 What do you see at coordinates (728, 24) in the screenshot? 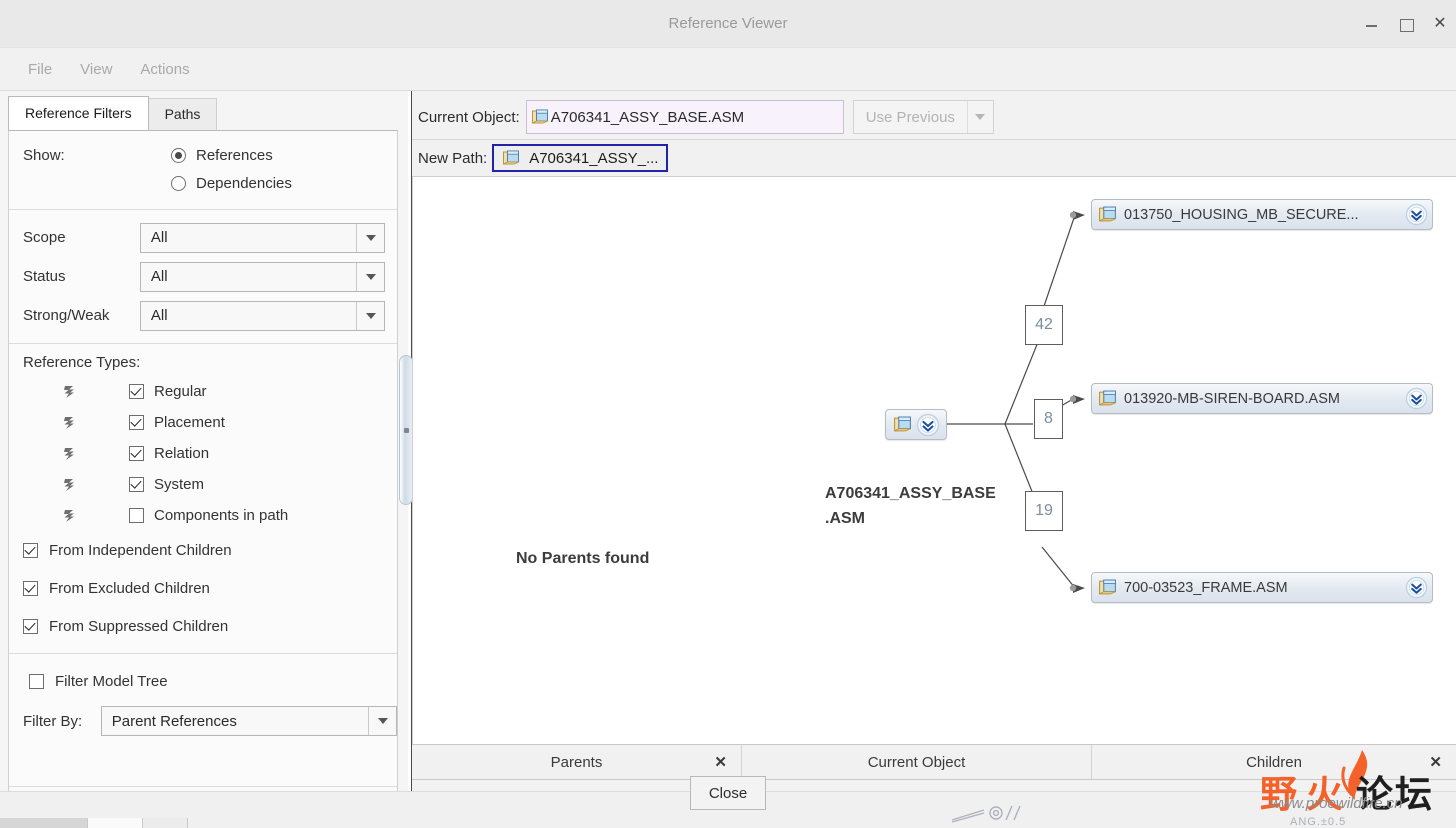
I see `title-bar: Reference Viewer ✕` at bounding box center [728, 24].